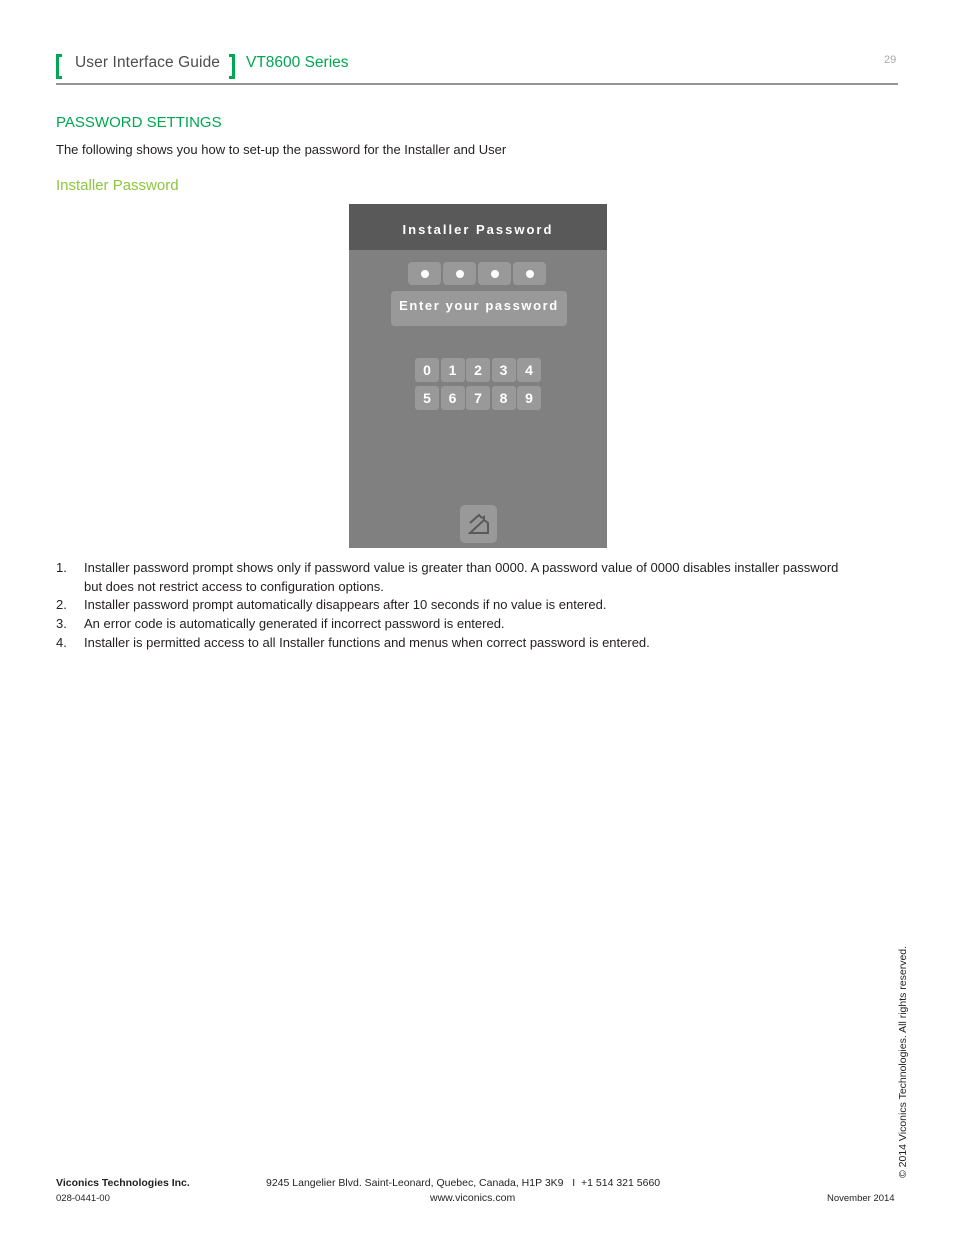  I want to click on password-dots, so click(477, 273).